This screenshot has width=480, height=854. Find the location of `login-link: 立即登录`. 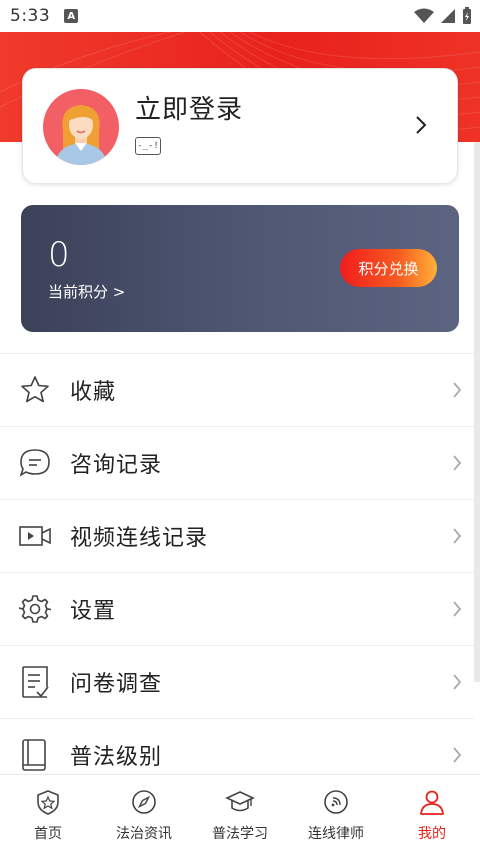

login-link: 立即登录 is located at coordinates (189, 107).